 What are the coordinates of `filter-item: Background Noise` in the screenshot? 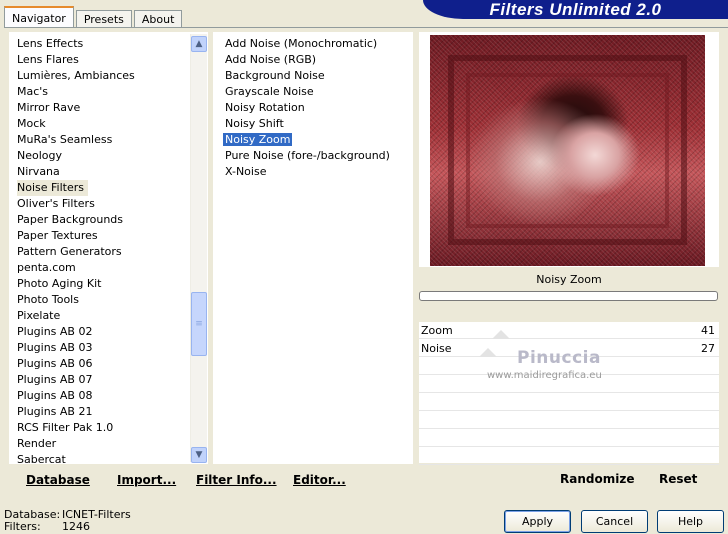 It's located at (315, 76).